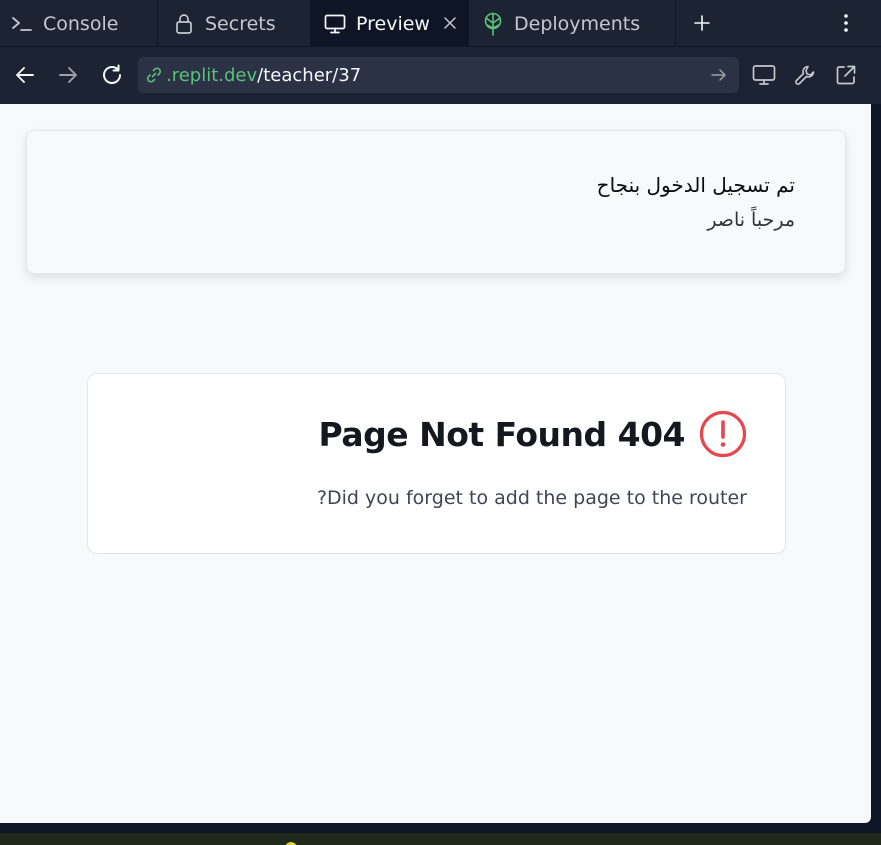  Describe the element at coordinates (876, 474) in the screenshot. I see `window-gutter` at that location.